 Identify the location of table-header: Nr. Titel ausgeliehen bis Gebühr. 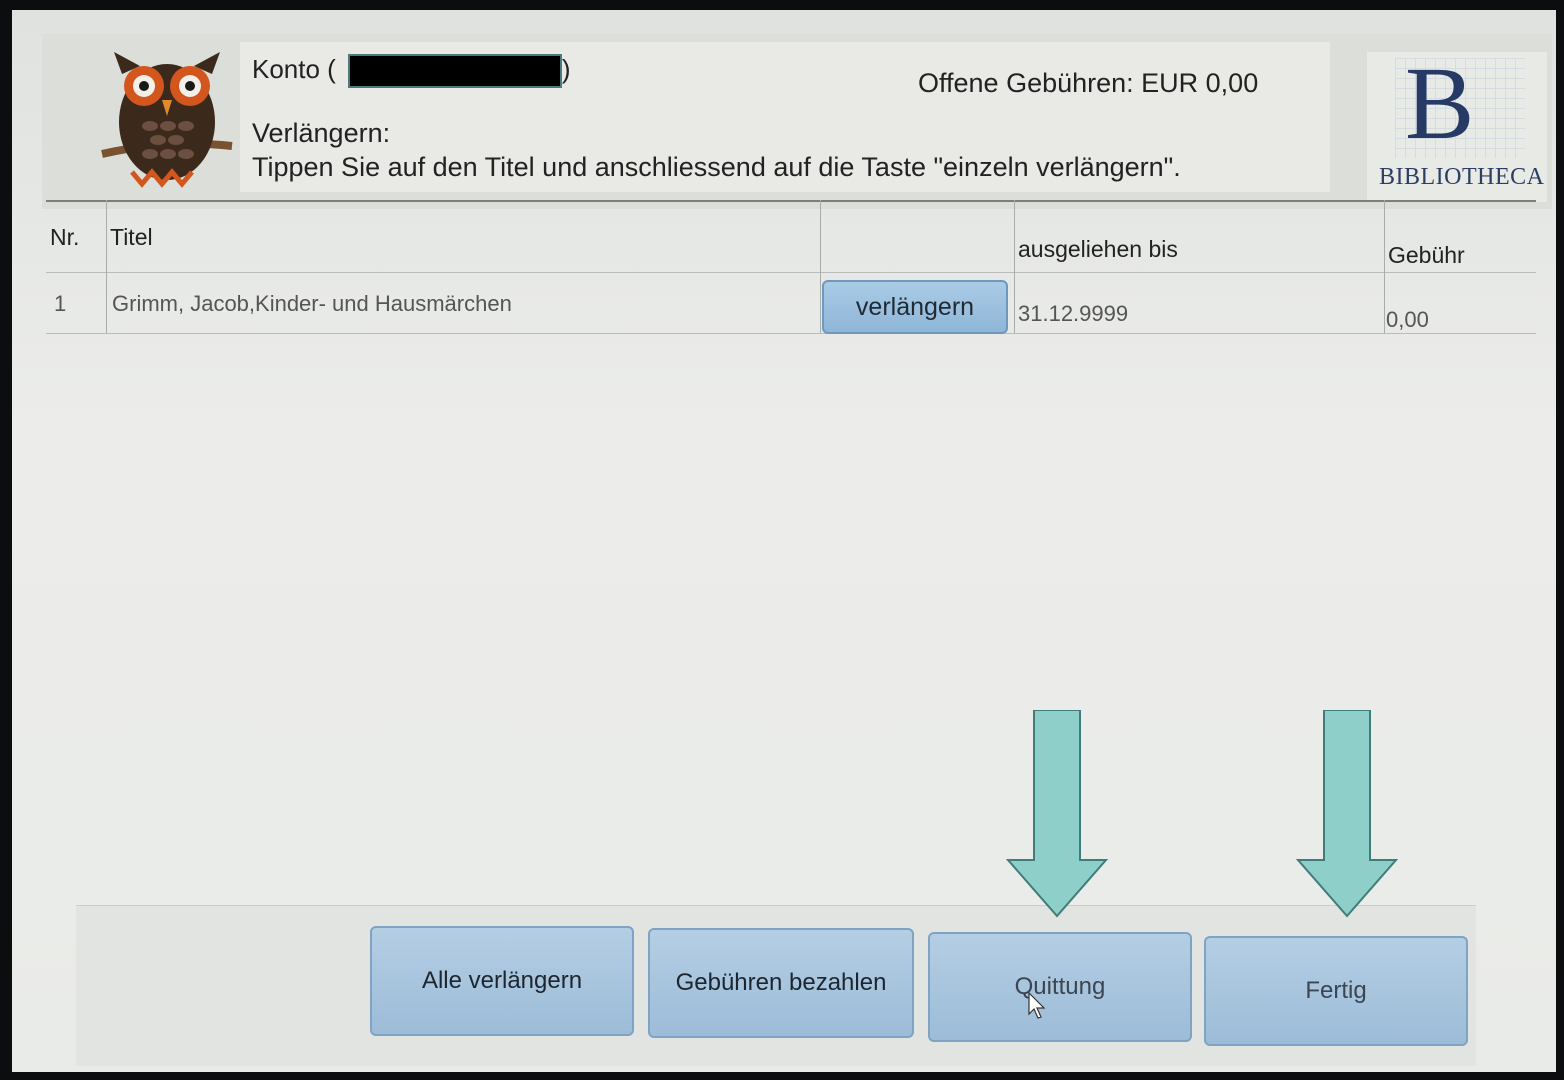
(791, 236).